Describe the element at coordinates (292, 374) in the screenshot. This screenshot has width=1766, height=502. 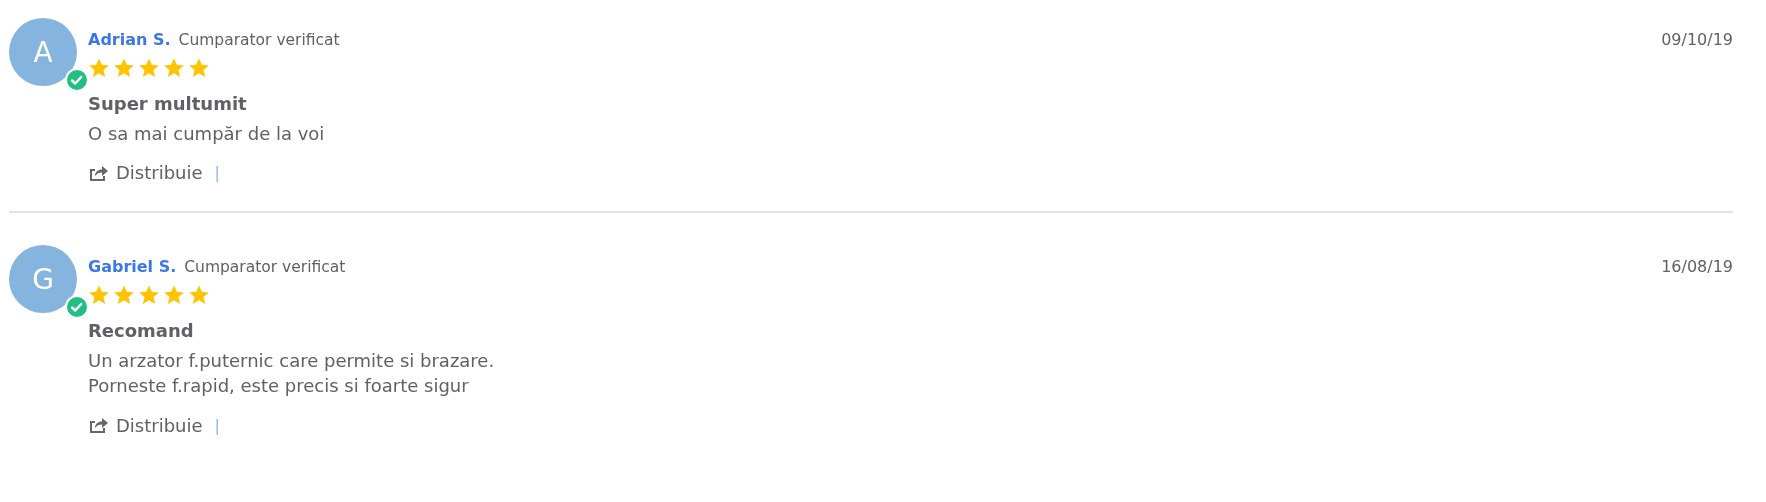
I see `review-text: Un arzator f.puternic care permite si brazare. Porneste f.rapid, este precis si foarte sigur` at that location.